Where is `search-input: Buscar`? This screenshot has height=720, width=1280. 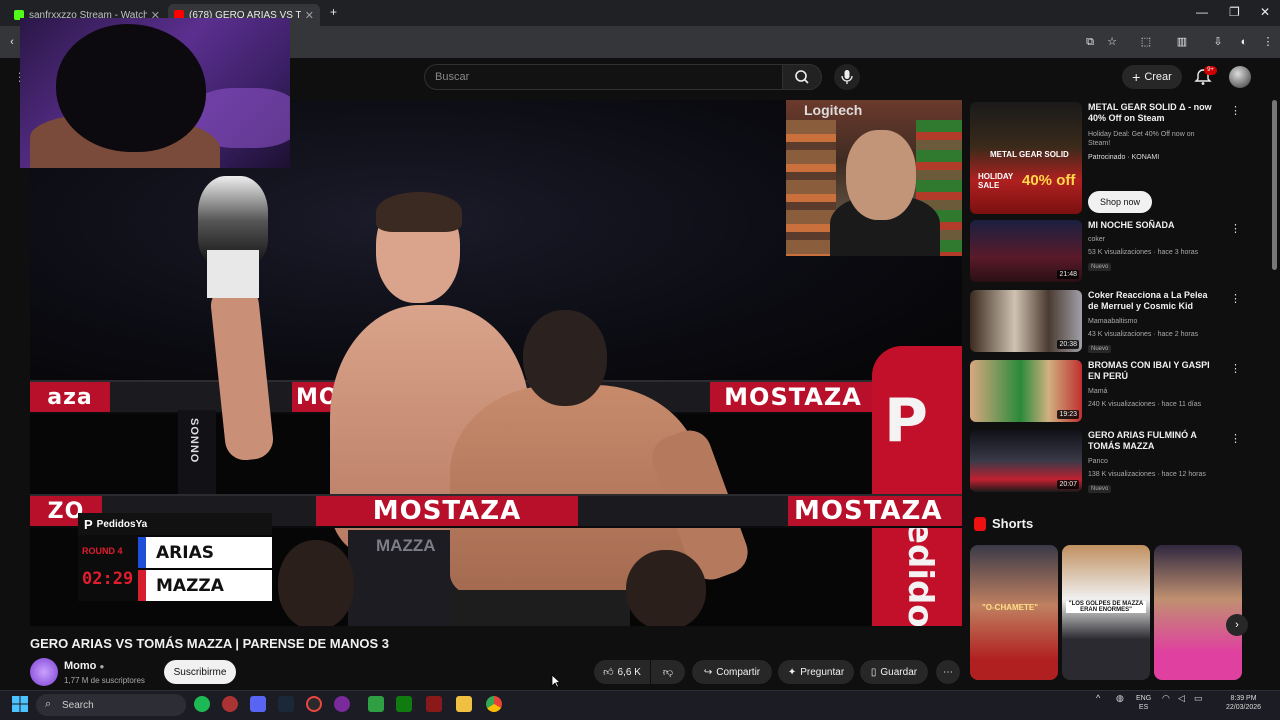
search-input: Buscar is located at coordinates (604, 77).